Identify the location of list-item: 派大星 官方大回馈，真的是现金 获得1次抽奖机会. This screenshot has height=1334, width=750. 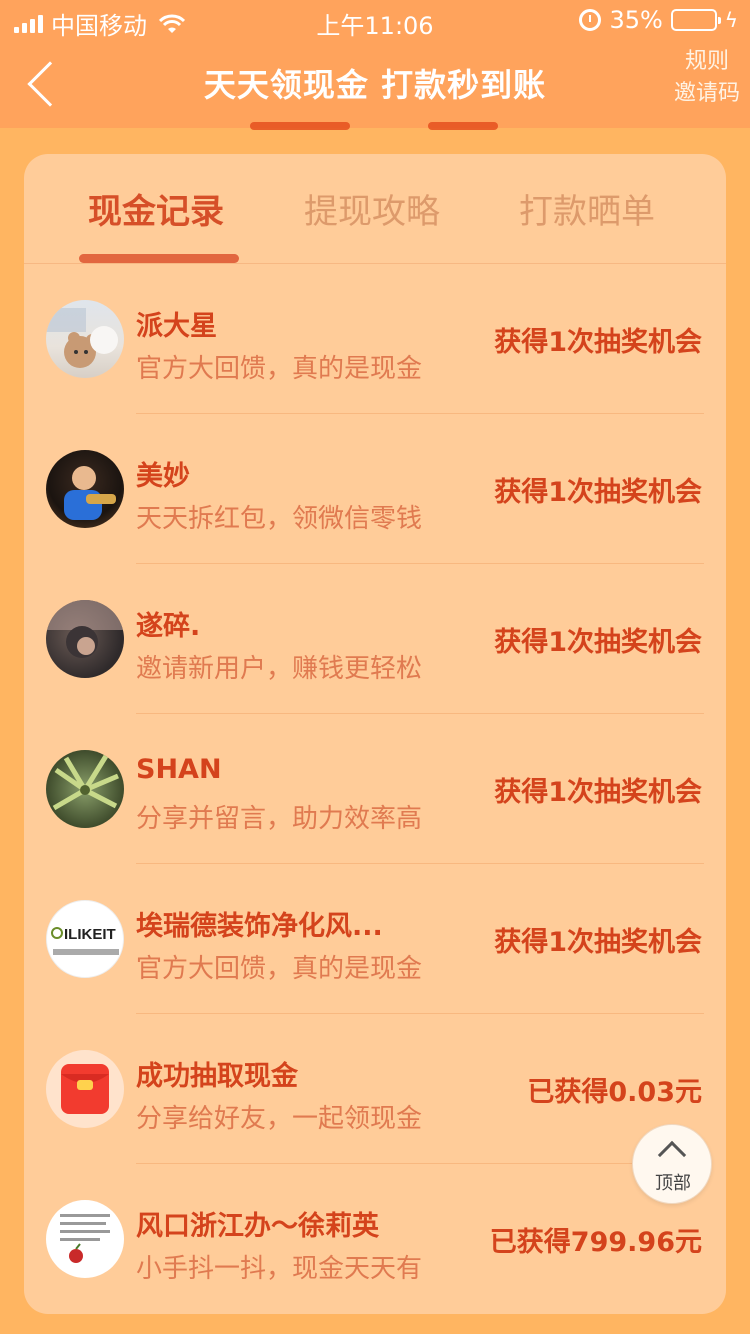
(375, 339).